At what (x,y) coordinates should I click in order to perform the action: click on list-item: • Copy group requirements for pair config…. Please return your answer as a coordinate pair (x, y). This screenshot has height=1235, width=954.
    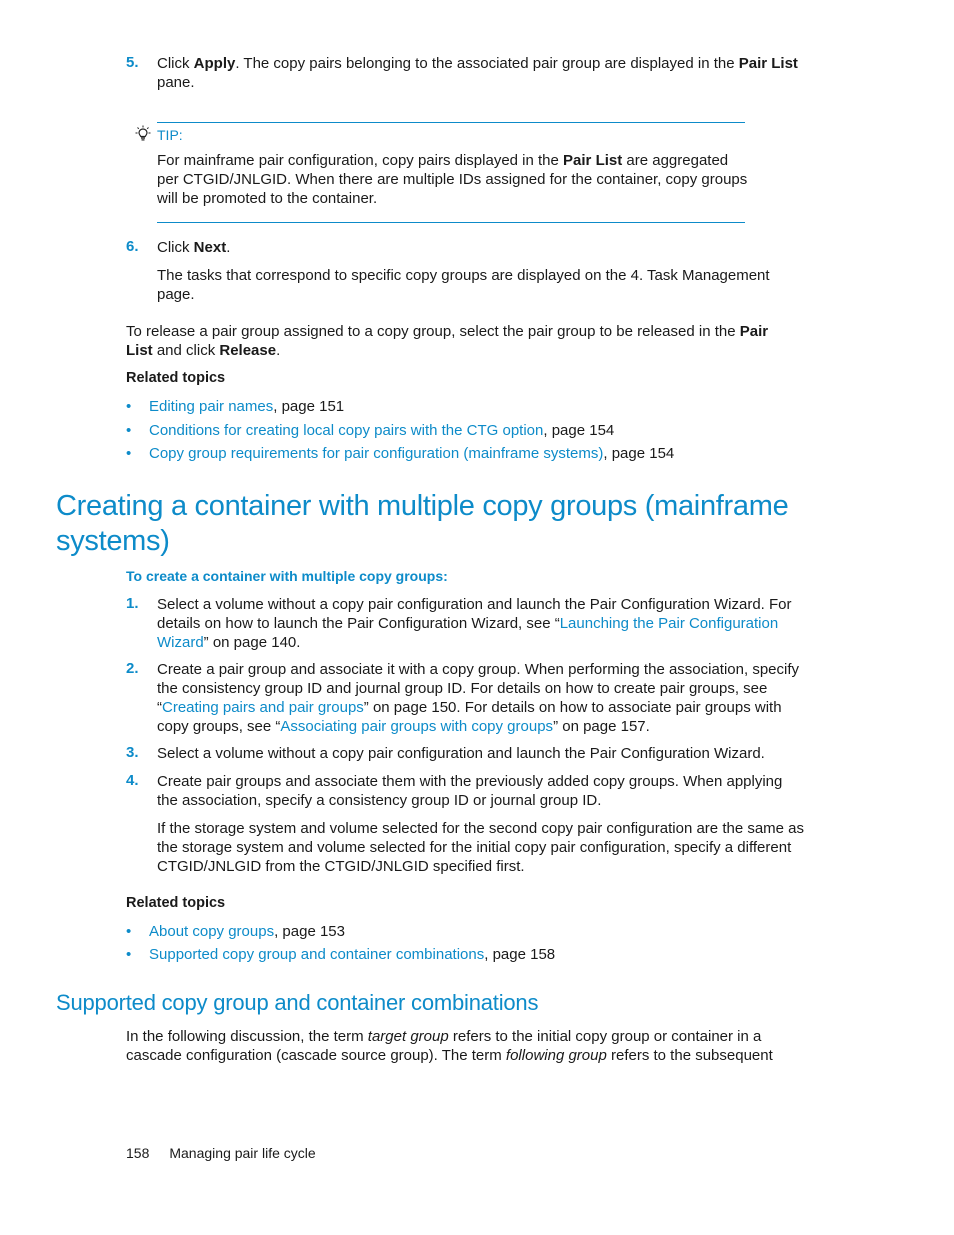
    Looking at the image, I should click on (400, 453).